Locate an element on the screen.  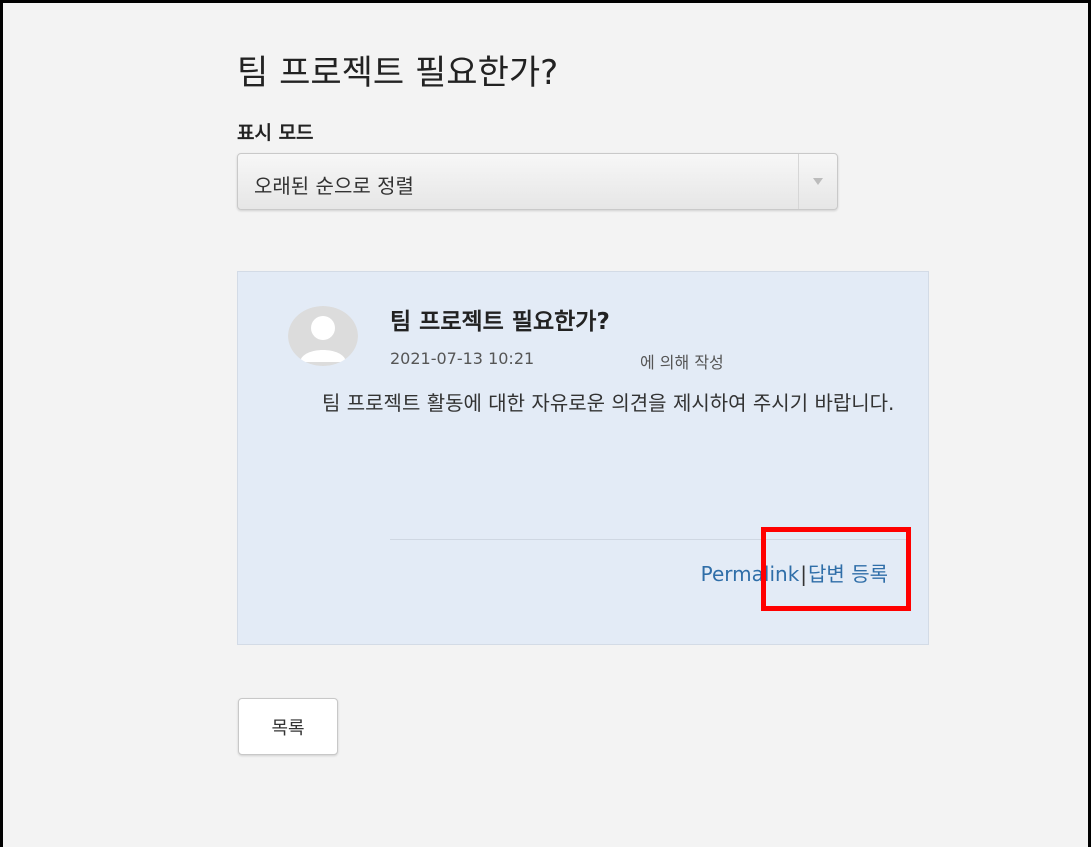
sort-order-select: 오래된 순으로 정렬 is located at coordinates (537, 181).